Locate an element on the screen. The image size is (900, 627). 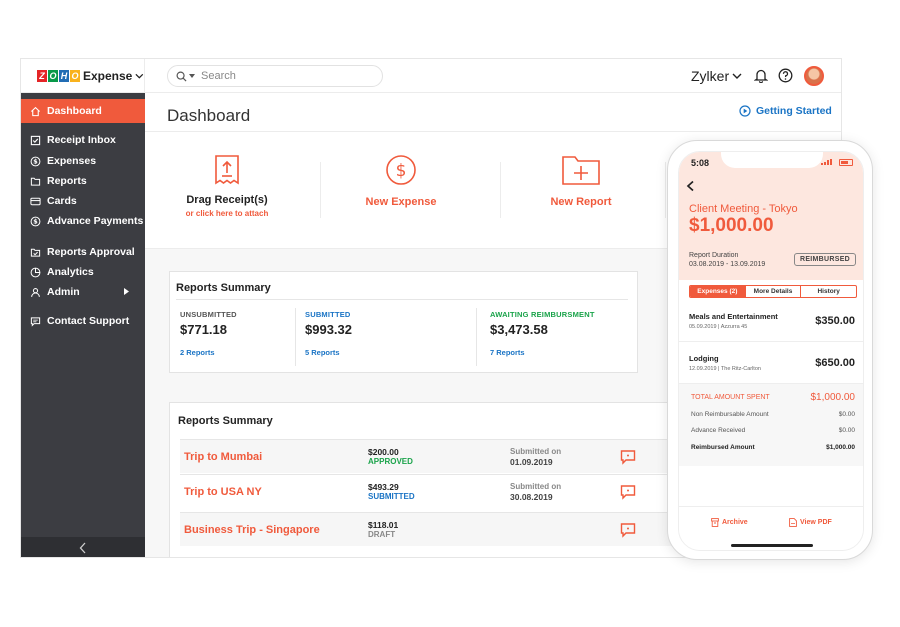
tab-expenses: Expenses (2) is located at coordinates (717, 291).